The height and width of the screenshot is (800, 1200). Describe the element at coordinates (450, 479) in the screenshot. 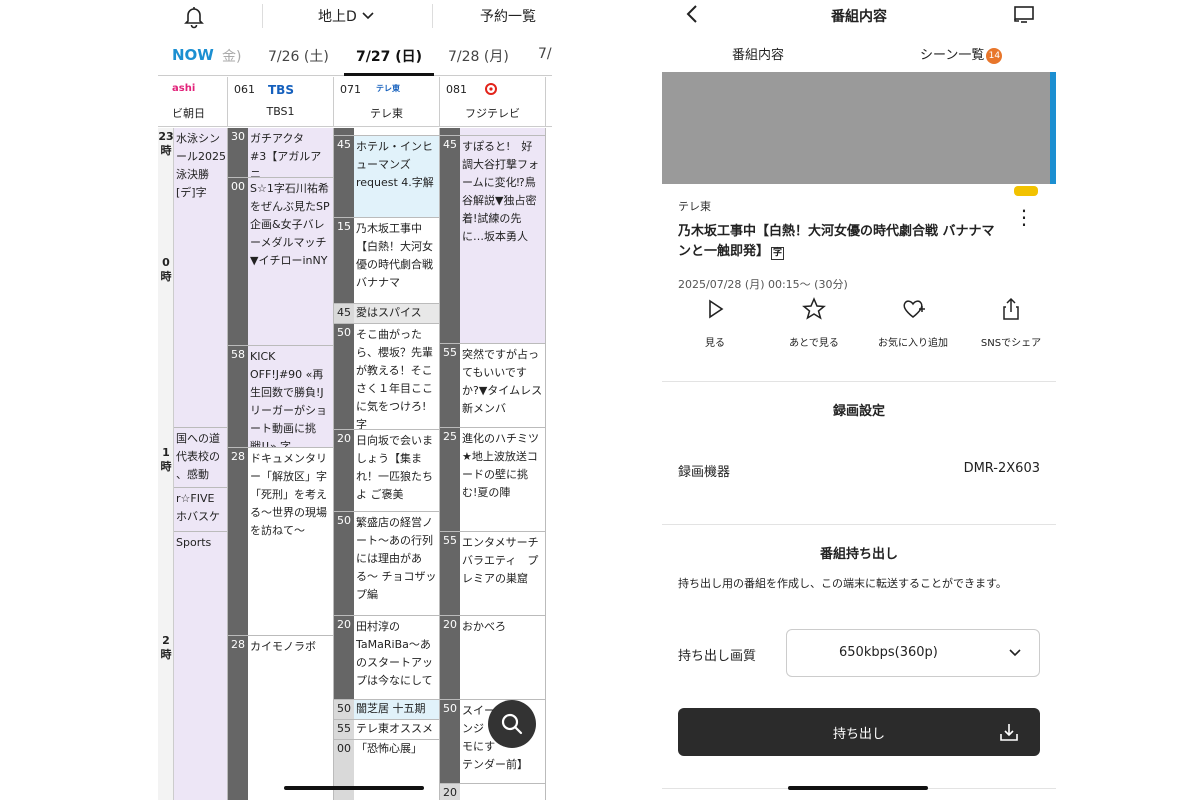

I see `start-minute: 25` at that location.